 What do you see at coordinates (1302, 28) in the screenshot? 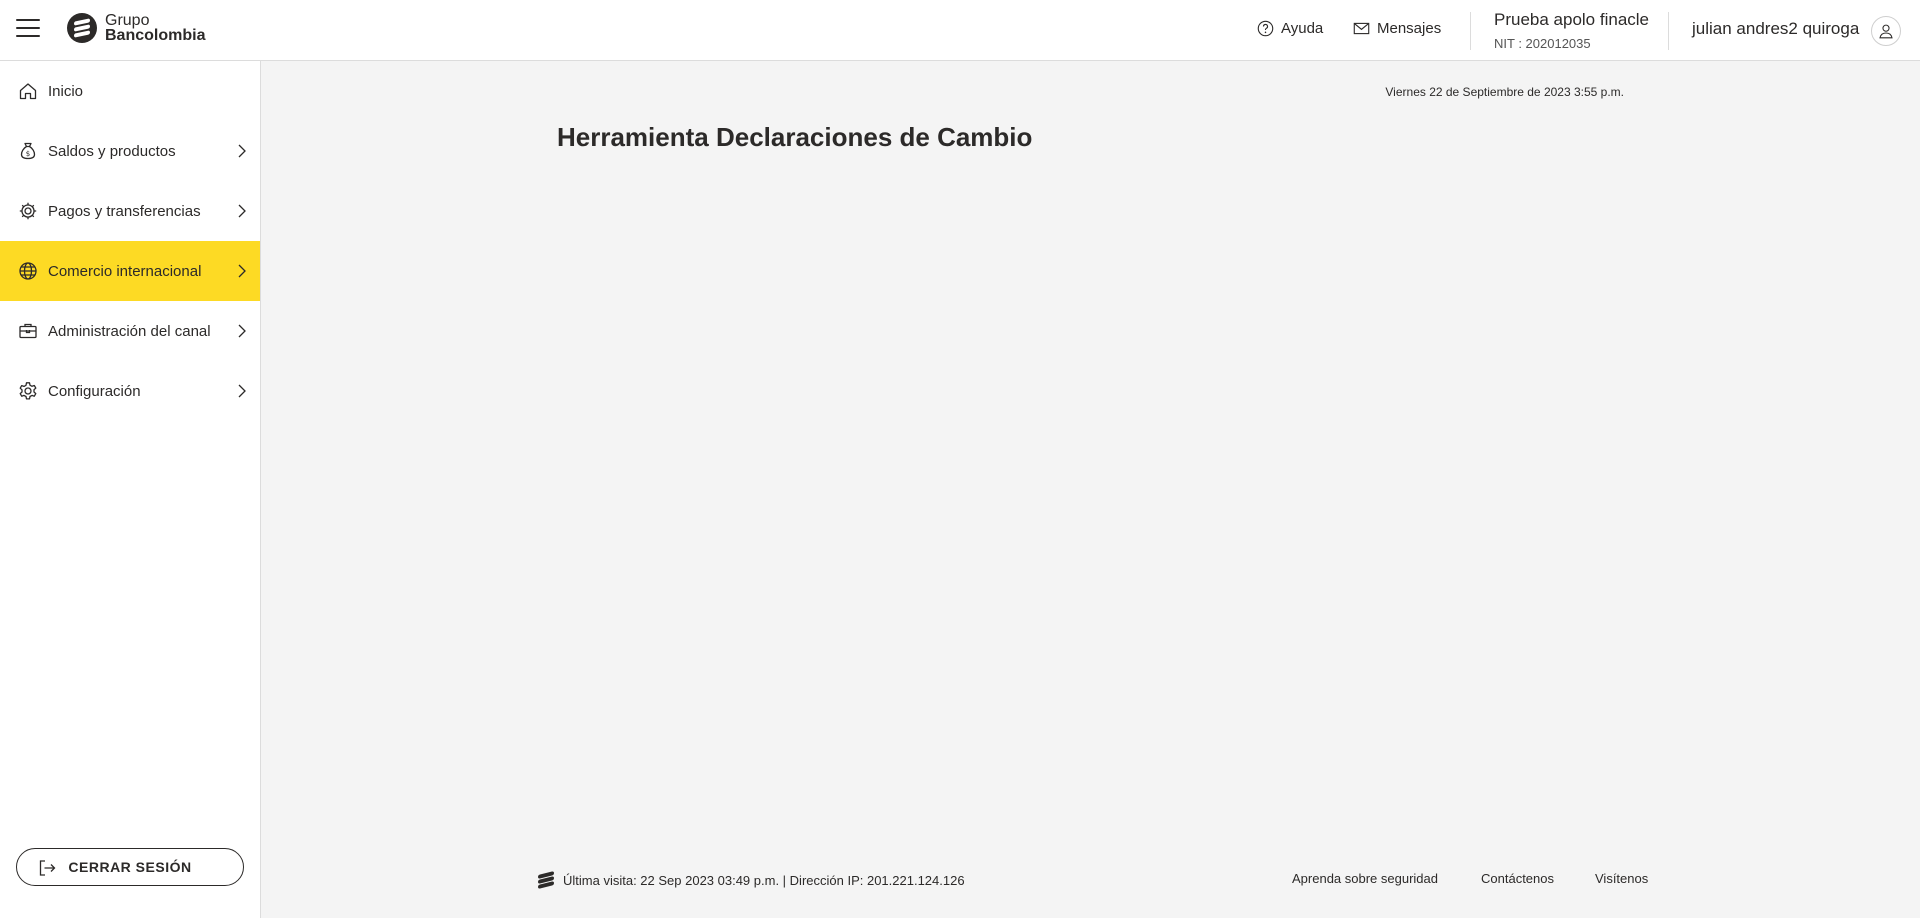
I see `help-label: Ayuda` at bounding box center [1302, 28].